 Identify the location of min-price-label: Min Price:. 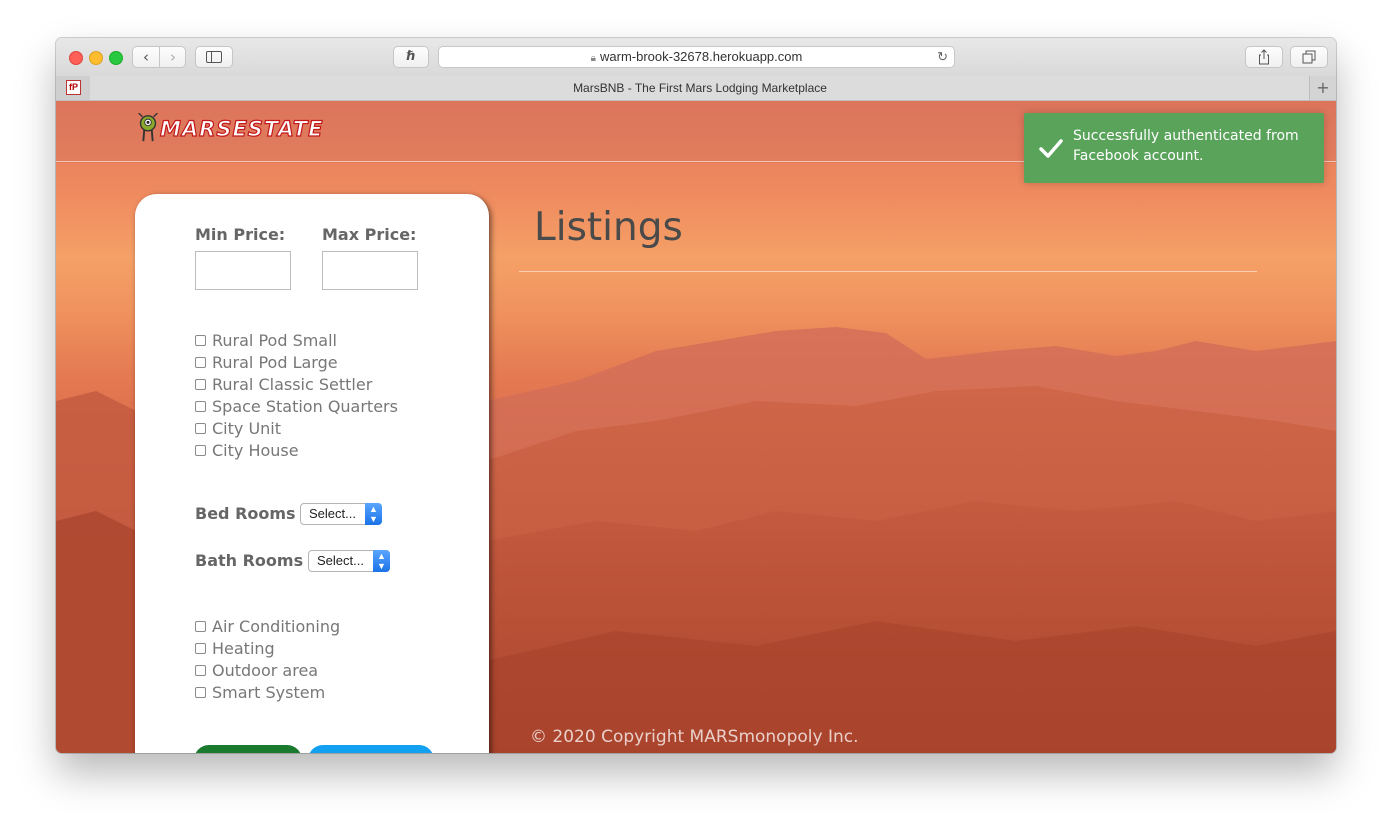
(240, 234).